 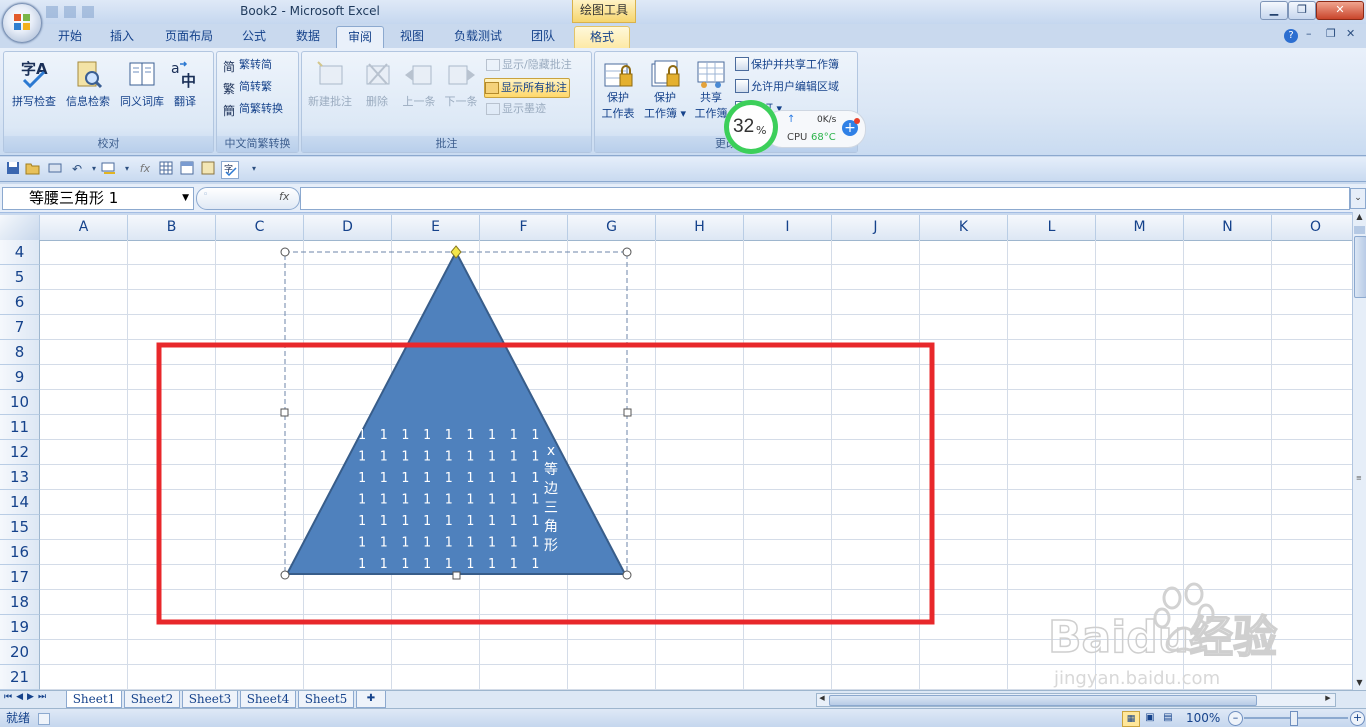 What do you see at coordinates (108, 144) in the screenshot?
I see `group-proofing-label: 校对` at bounding box center [108, 144].